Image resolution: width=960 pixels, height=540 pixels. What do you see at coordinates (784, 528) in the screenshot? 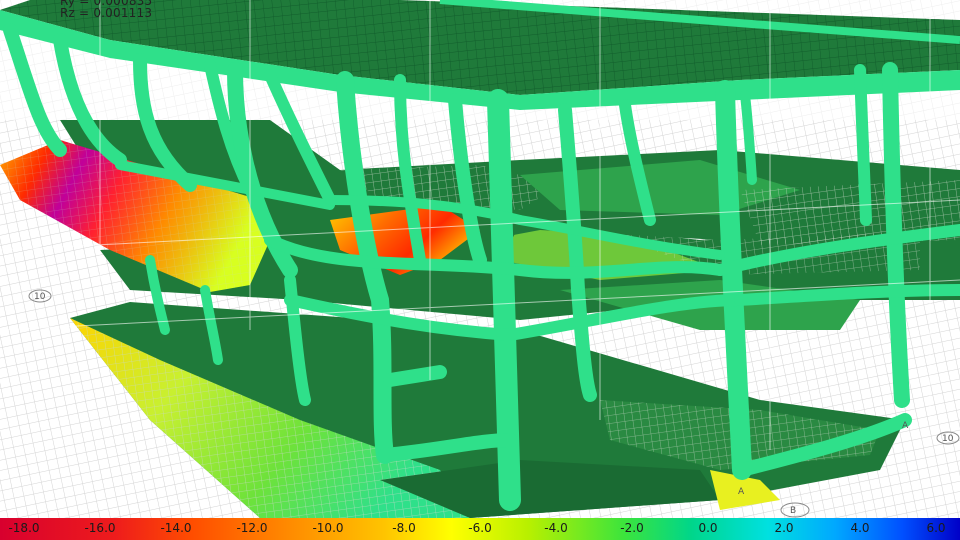
I see `legend-tick: 2.0` at bounding box center [784, 528].